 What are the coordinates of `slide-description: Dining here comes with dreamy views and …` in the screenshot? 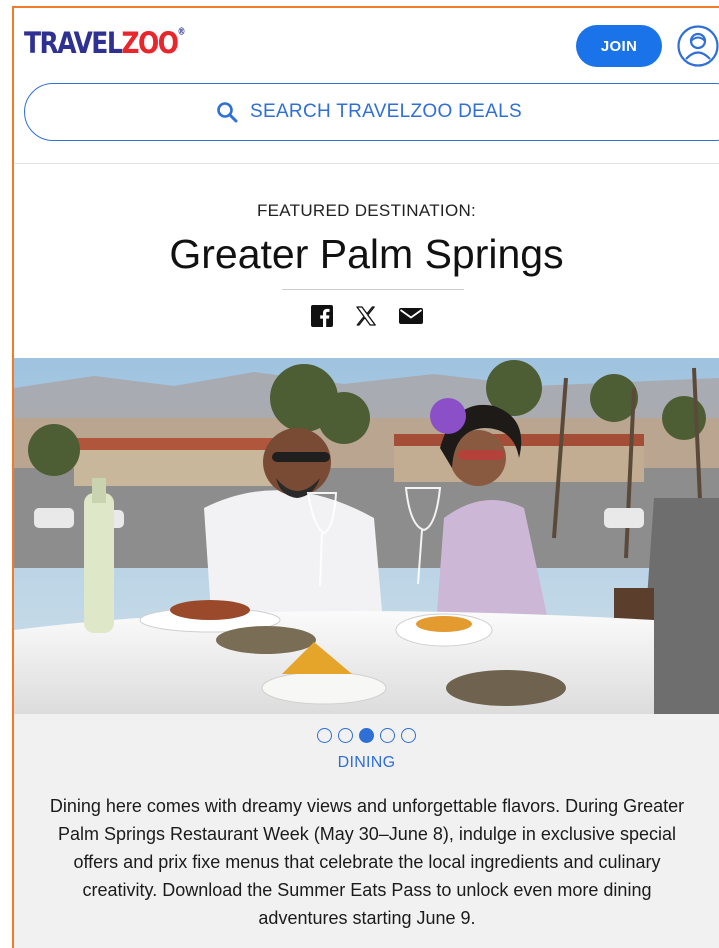 It's located at (367, 862).